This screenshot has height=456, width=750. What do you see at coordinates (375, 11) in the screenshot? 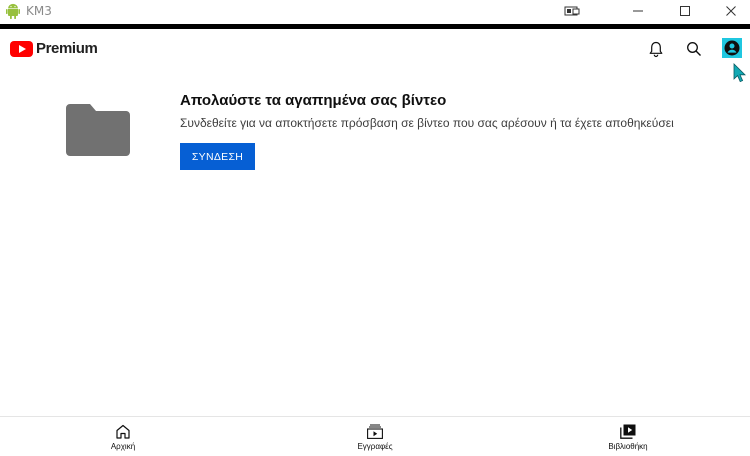
I see `window-titlebar: KM3` at bounding box center [375, 11].